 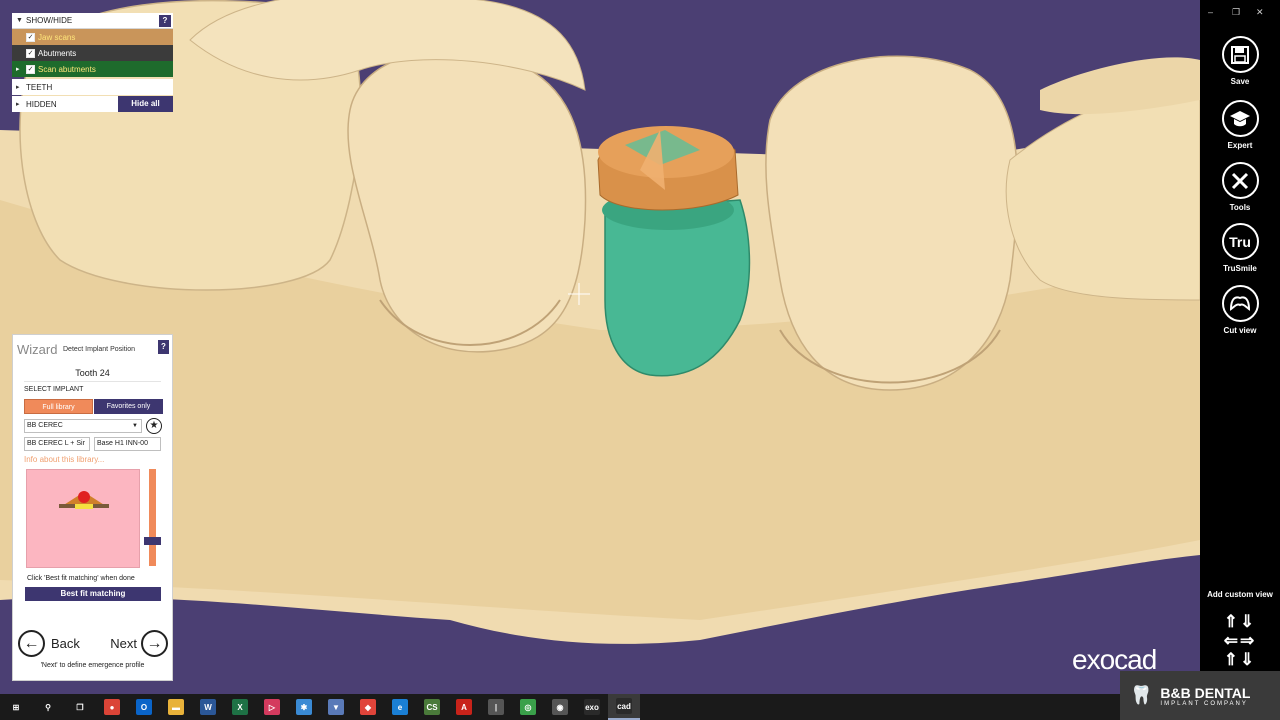 I want to click on expert-button: Expert, so click(x=1240, y=125).